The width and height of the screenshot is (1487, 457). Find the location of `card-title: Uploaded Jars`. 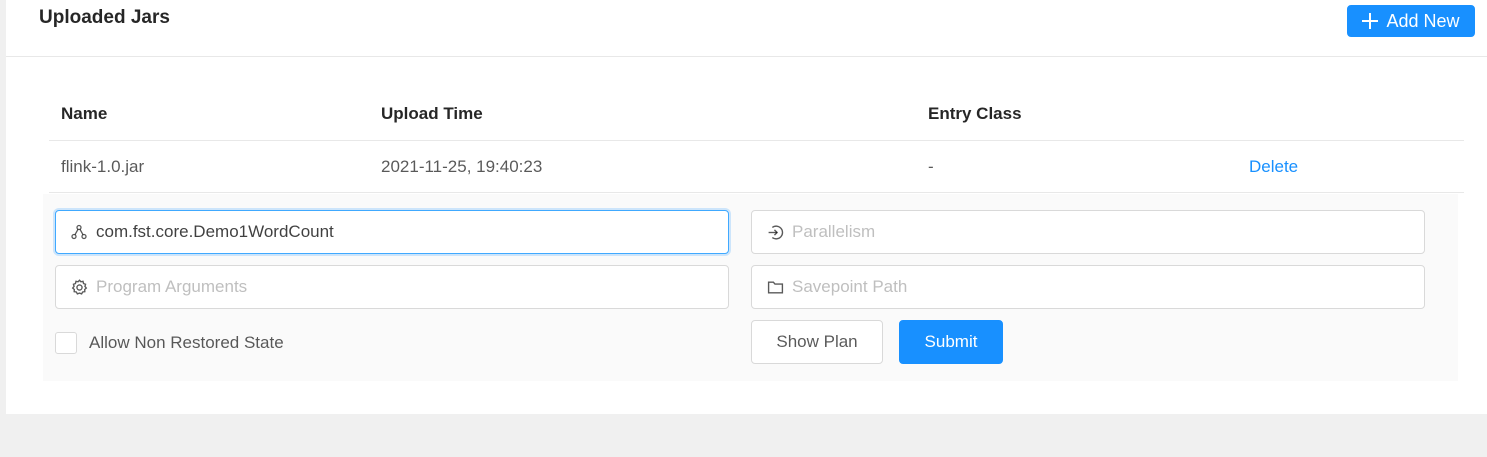

card-title: Uploaded Jars is located at coordinates (104, 17).